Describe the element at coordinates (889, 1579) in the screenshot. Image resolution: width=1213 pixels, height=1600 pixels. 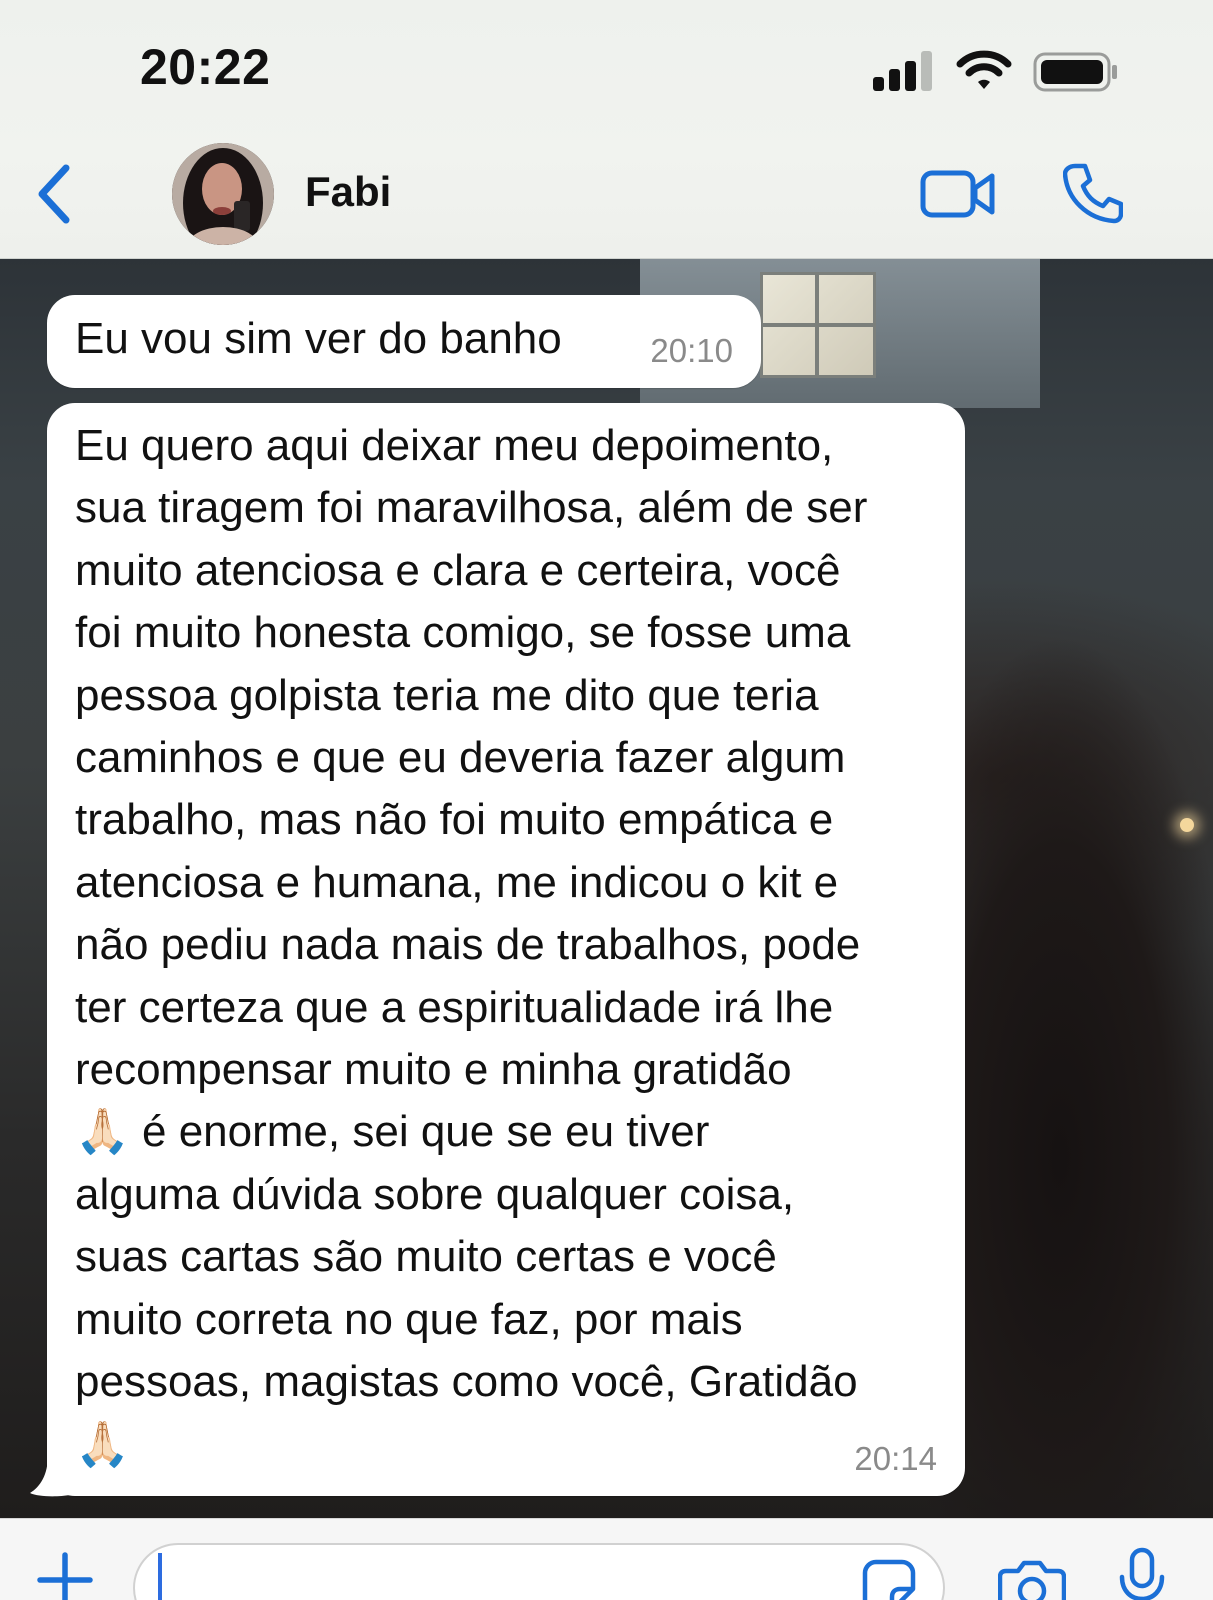
I see `sticker-icon` at that location.